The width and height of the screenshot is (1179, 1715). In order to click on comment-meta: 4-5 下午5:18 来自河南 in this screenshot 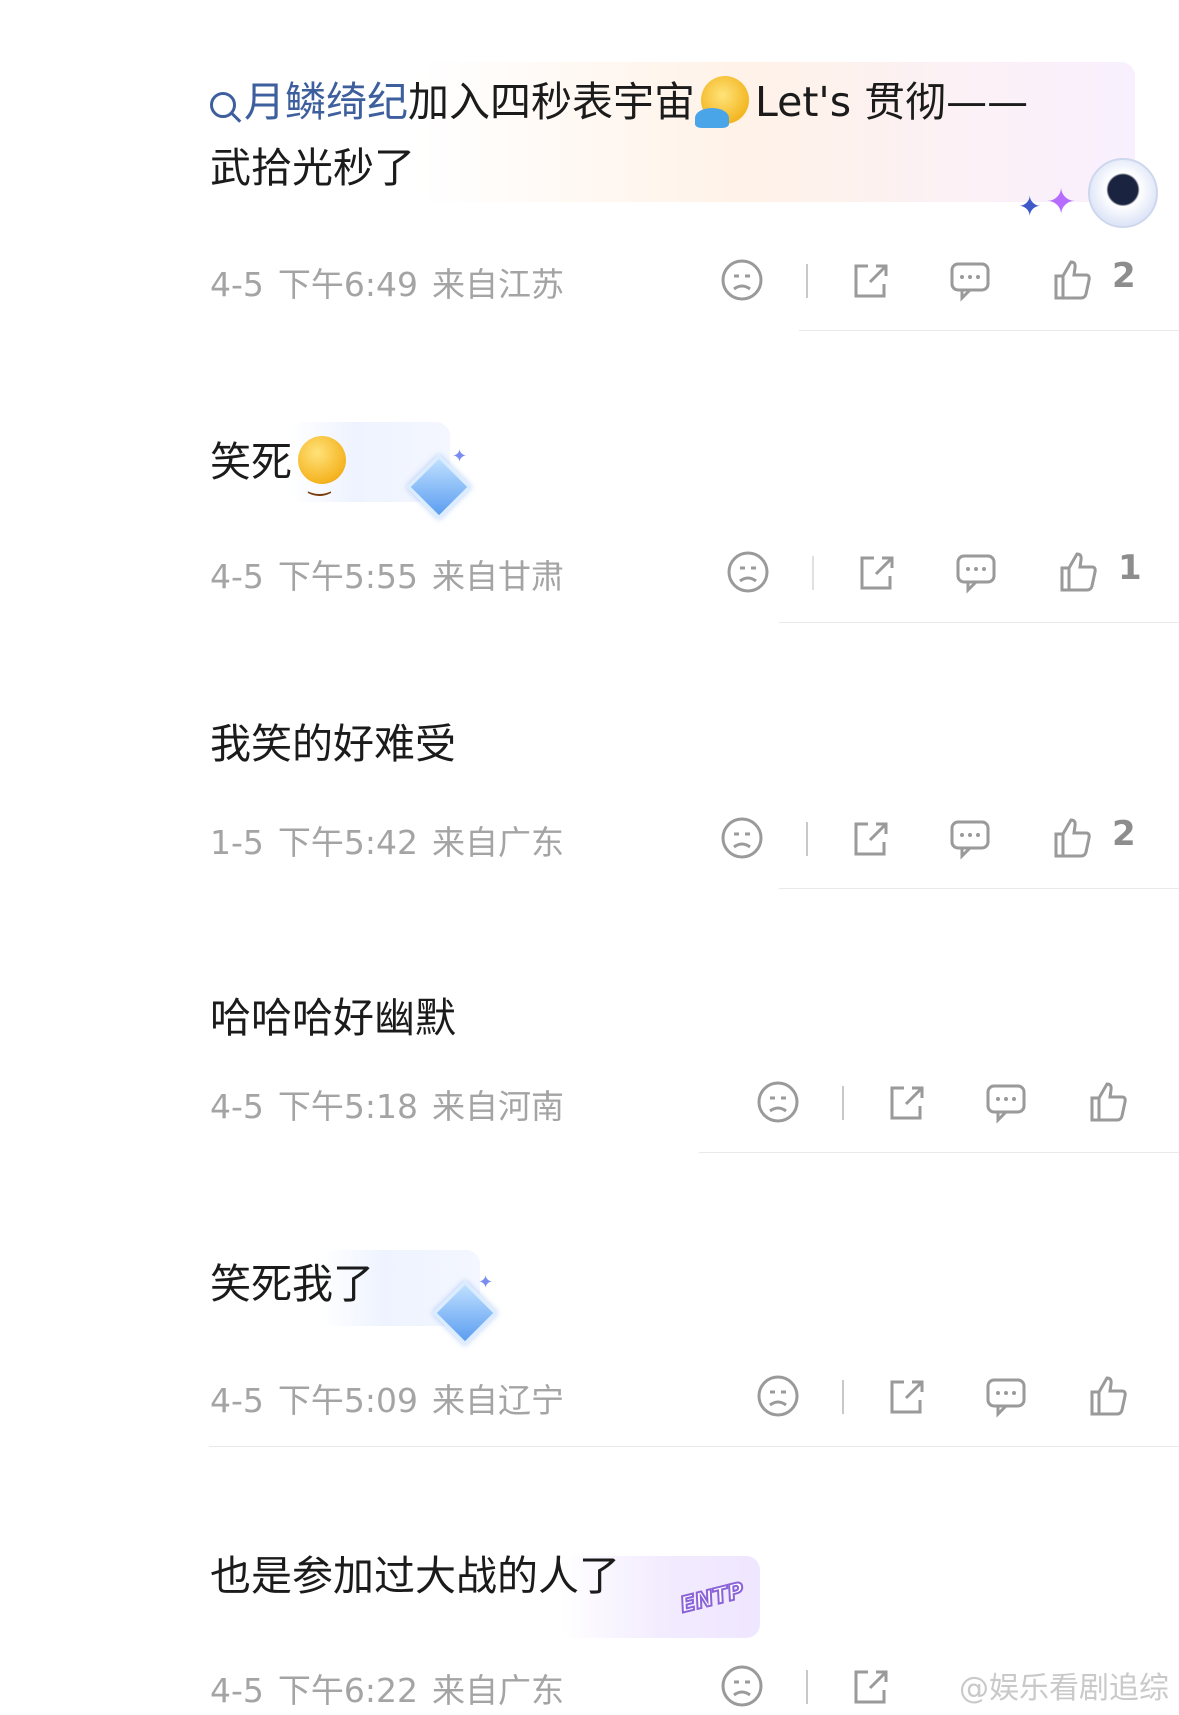, I will do `click(394, 1104)`.